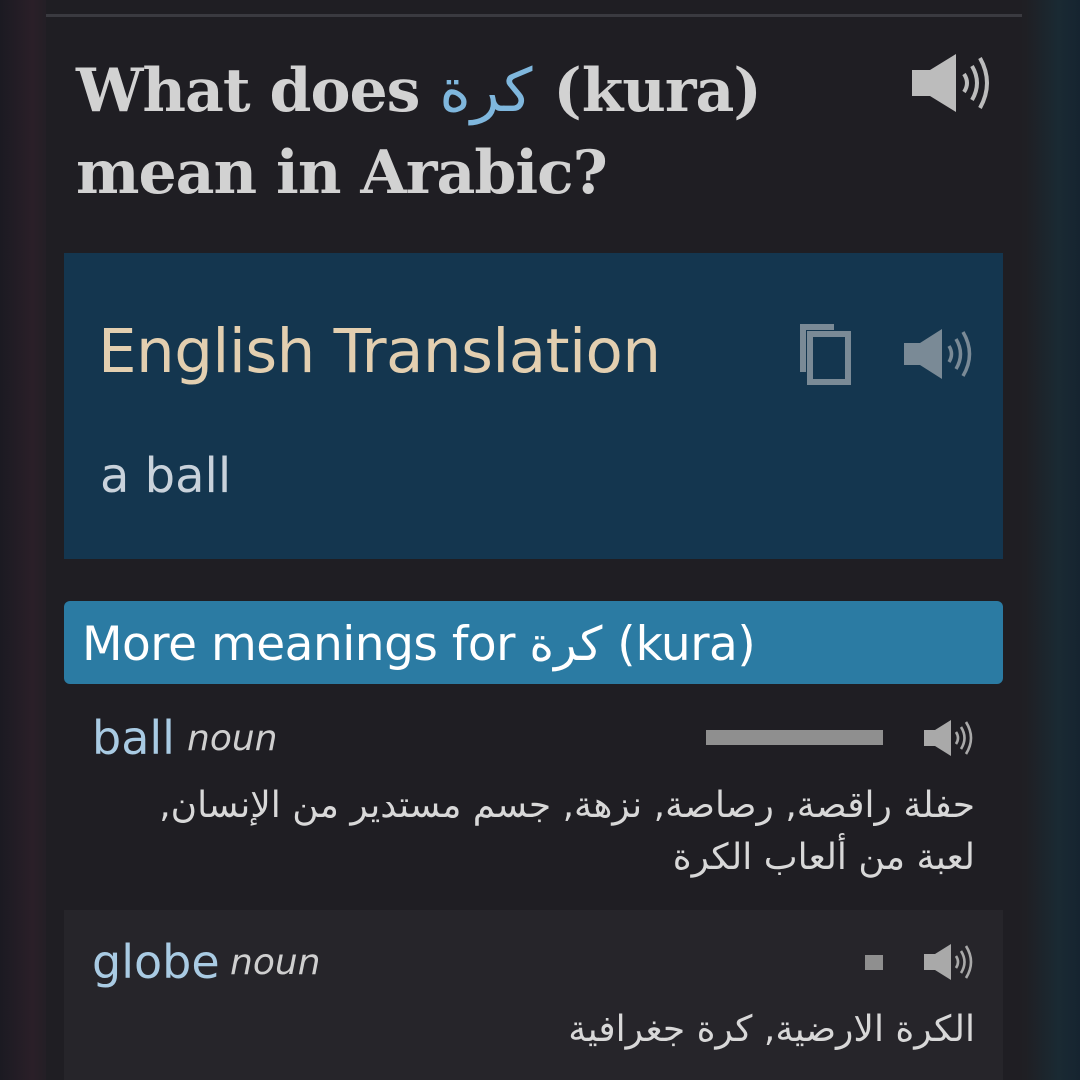  Describe the element at coordinates (166, 476) in the screenshot. I see `translation-value: a ball` at that location.